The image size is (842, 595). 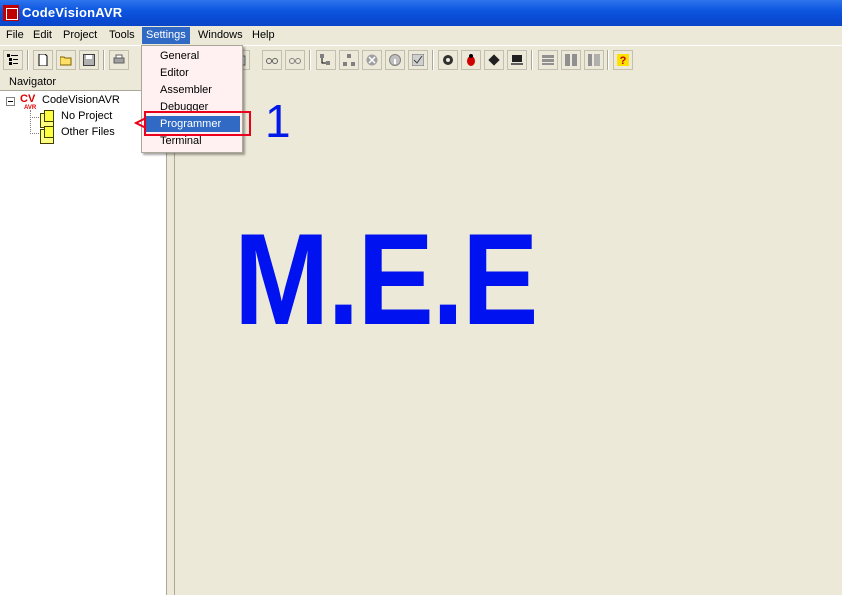 I want to click on navigator-icon, so click(x=12, y=59).